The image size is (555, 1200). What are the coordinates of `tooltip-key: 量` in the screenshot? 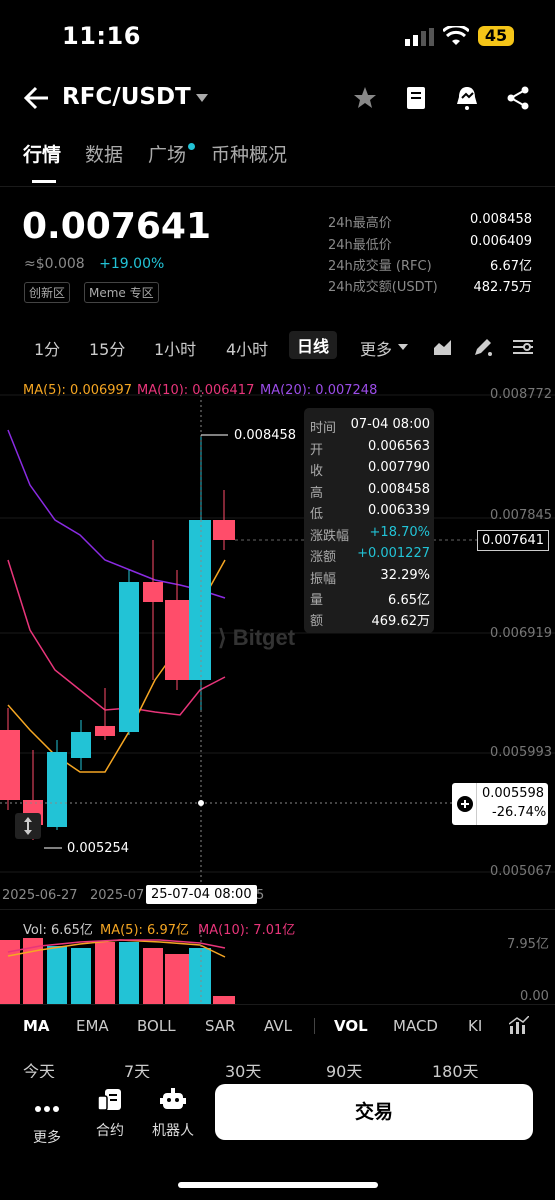 It's located at (317, 600).